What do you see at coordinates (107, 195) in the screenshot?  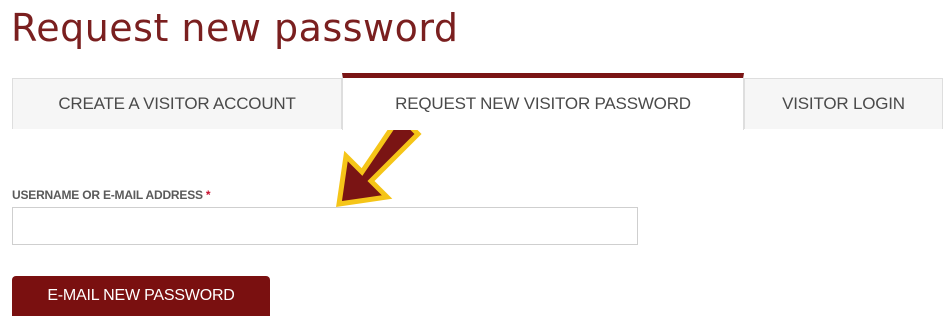 I see `username-email-label-text: USERNAME OR E-MAIL ADDRESS` at bounding box center [107, 195].